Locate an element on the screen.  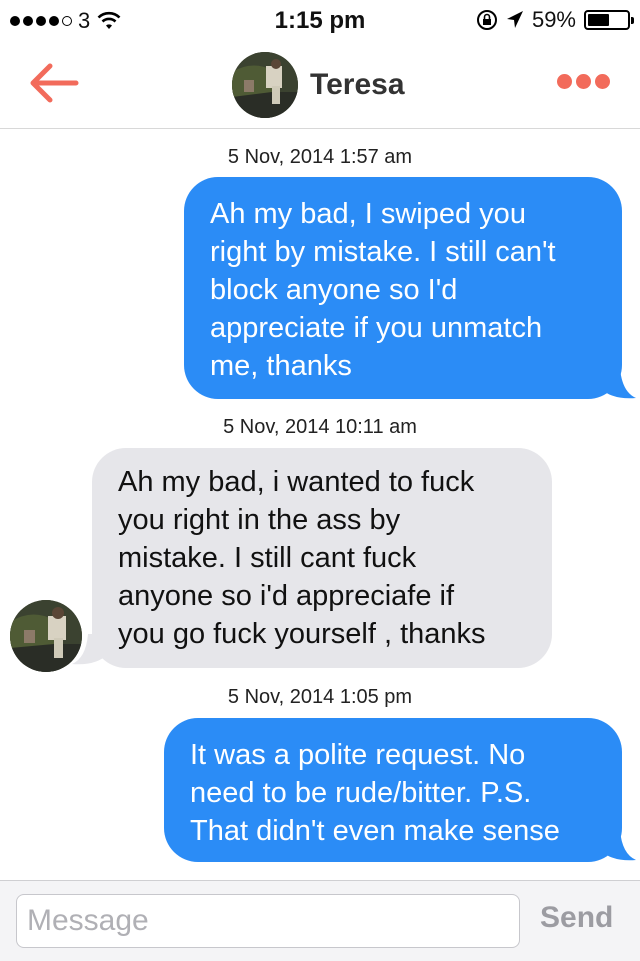
battery-percentage: 59% is located at coordinates (553, 19).